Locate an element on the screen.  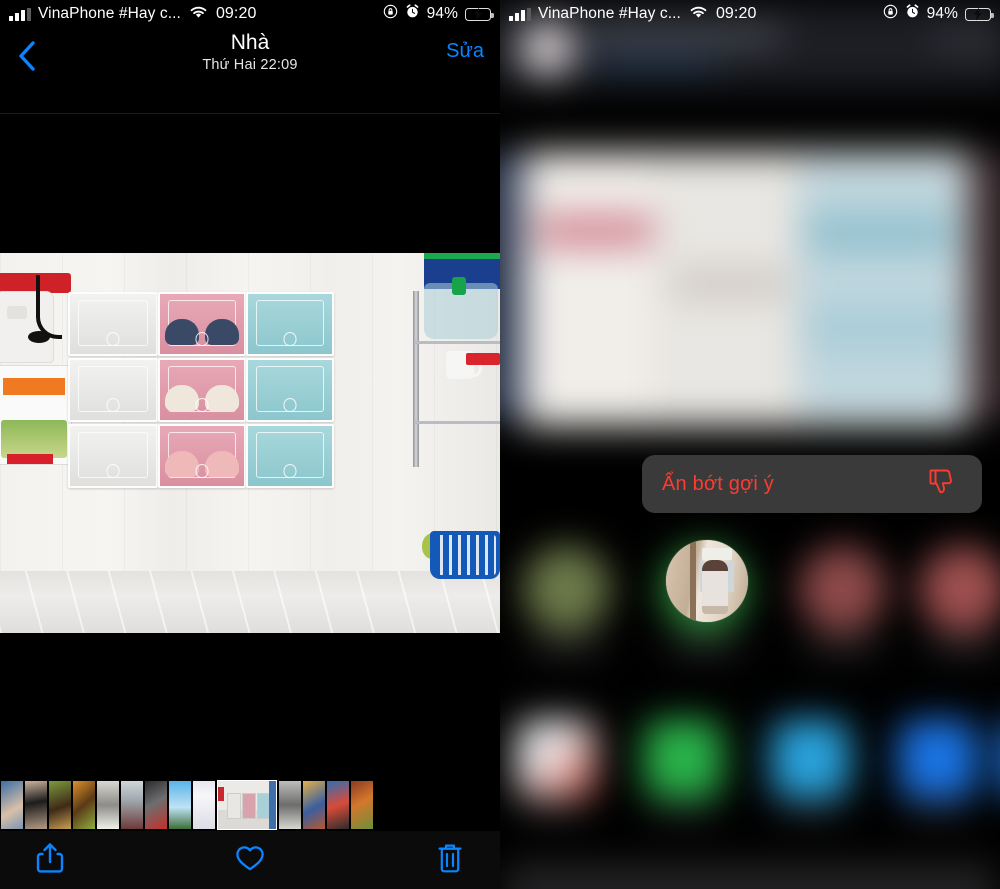
status-bar-left: VinaPhone #Hay c... 09:20 94% is located at coordinates (250, 14).